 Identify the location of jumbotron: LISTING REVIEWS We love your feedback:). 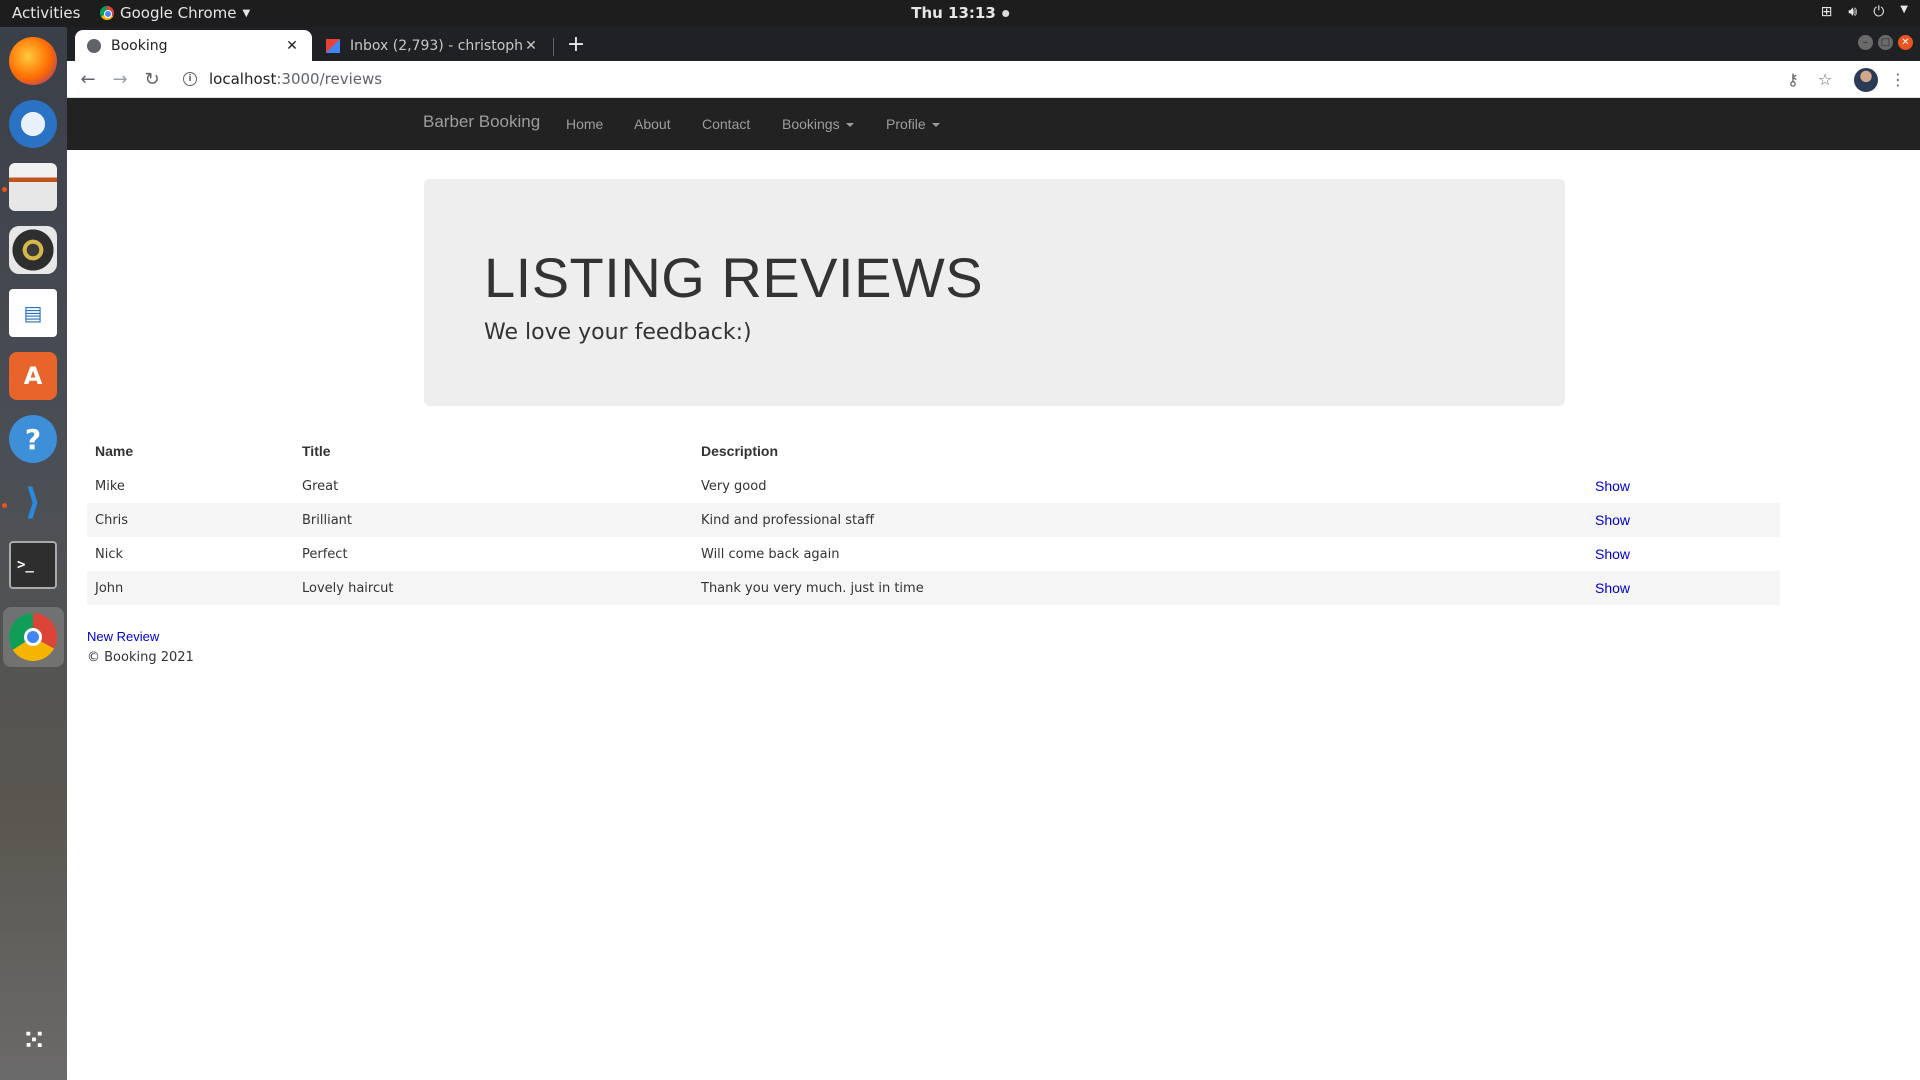
(994, 292).